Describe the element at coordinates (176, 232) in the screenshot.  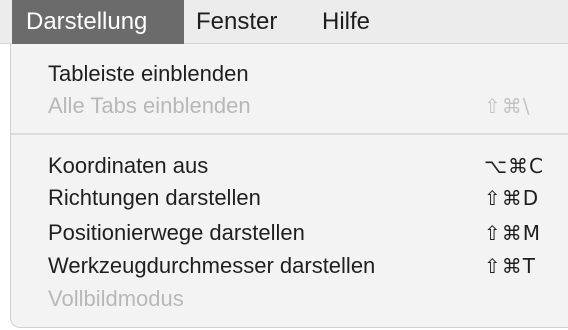
I see `menu-item-label: Positionierwege darstellen` at that location.